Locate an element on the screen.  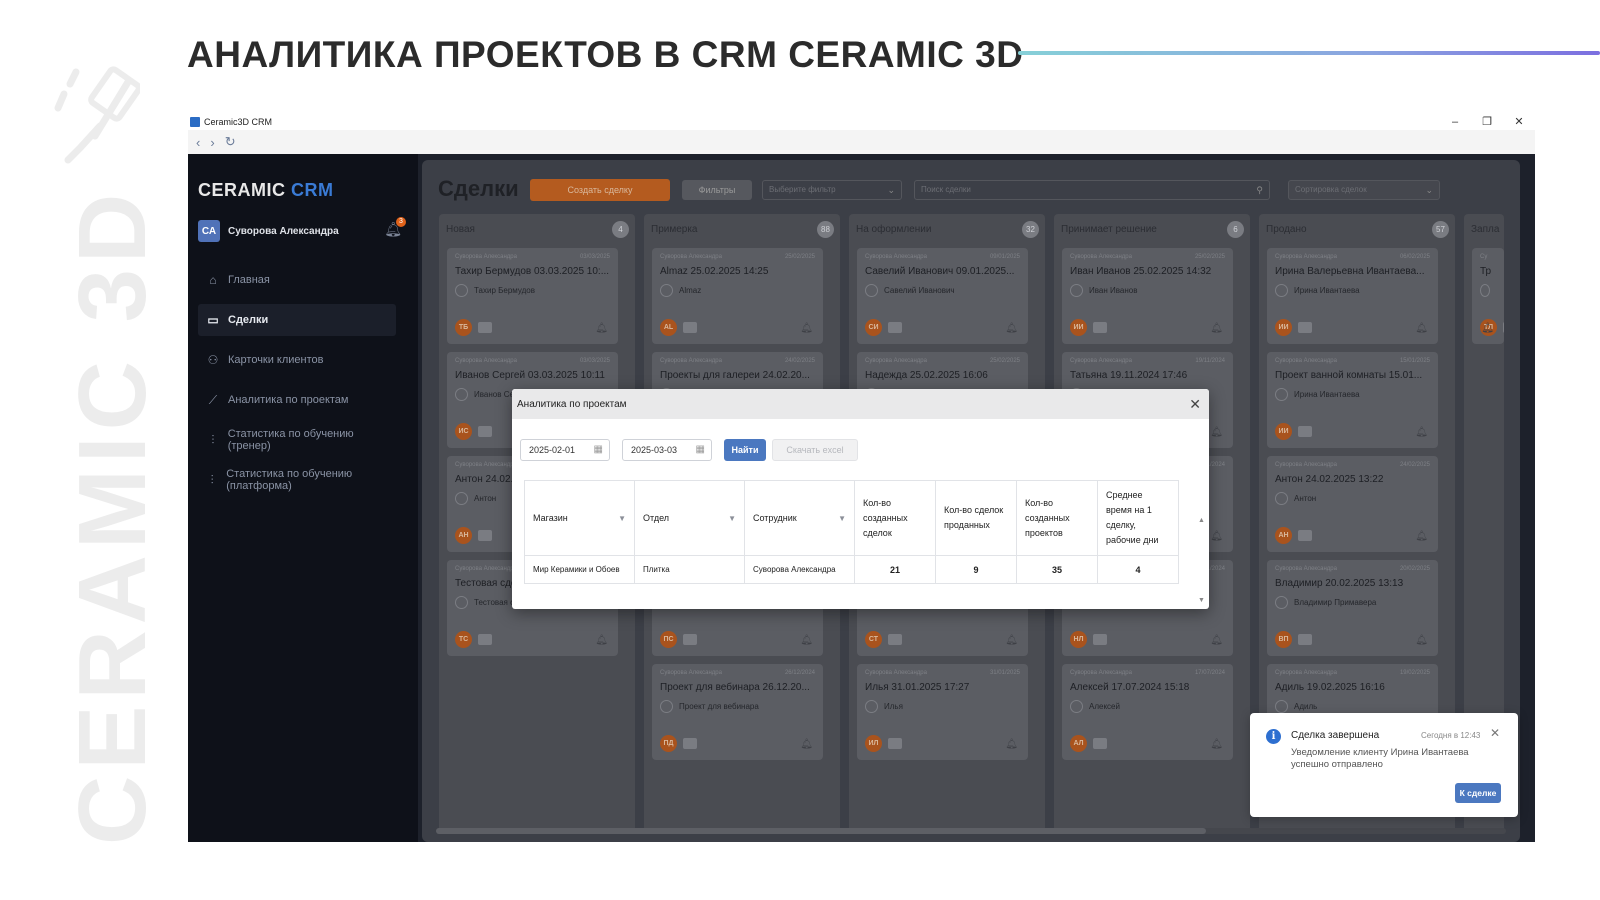
close-window-button: ✕ is located at coordinates (1519, 122).